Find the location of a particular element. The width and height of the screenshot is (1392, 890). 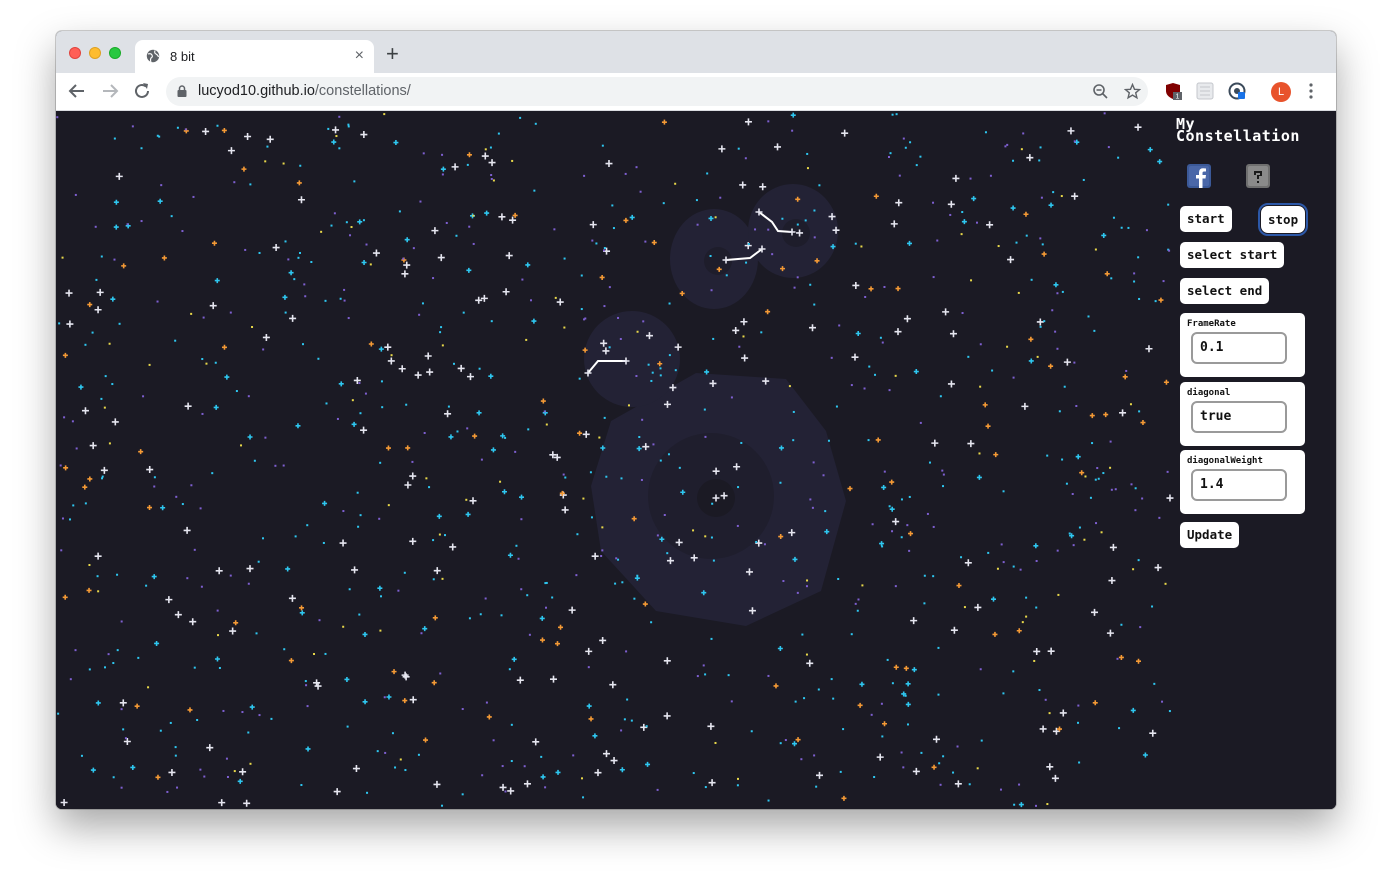

start-button: start is located at coordinates (1206, 219).